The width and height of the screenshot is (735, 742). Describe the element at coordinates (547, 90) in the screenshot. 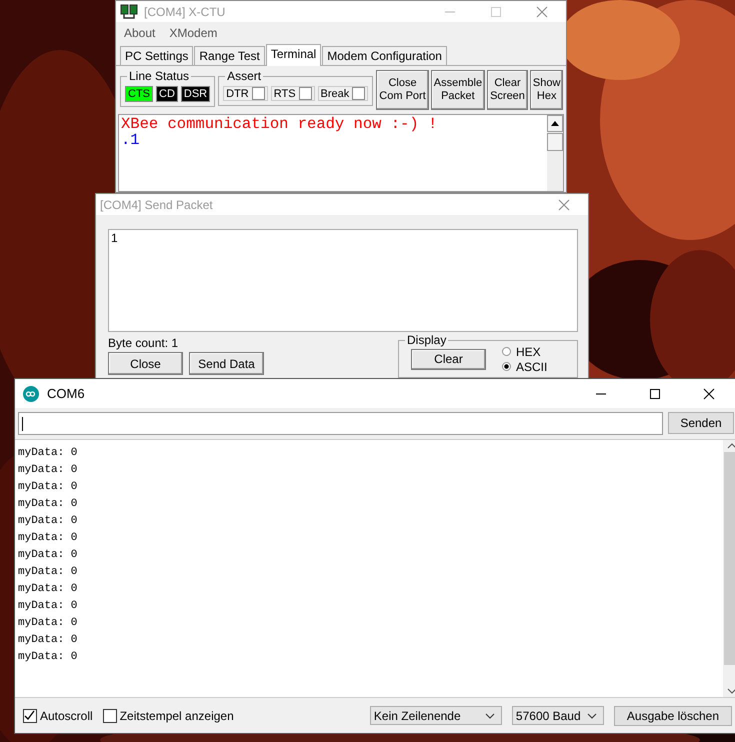

I see `toolbar-button: Show Hex` at that location.